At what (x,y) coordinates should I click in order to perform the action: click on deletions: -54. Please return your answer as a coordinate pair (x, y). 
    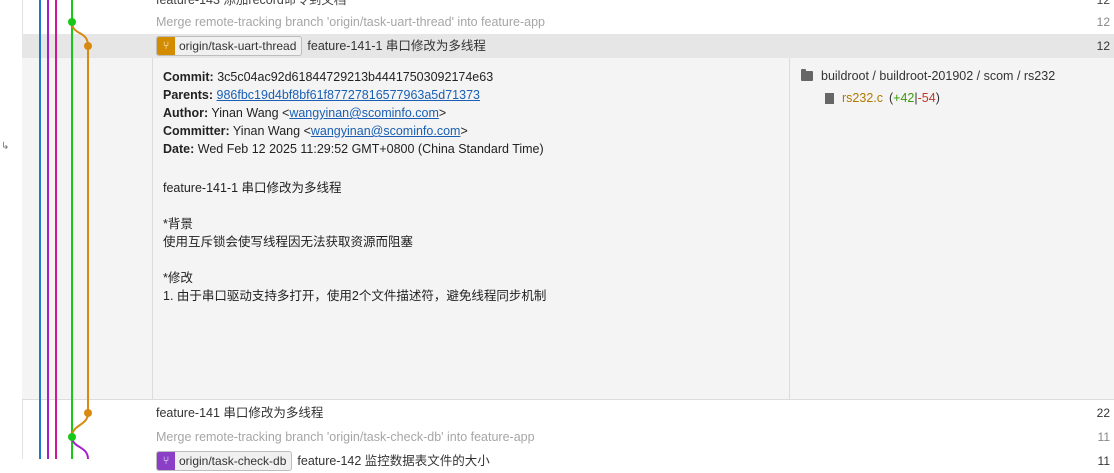
    Looking at the image, I should click on (926, 98).